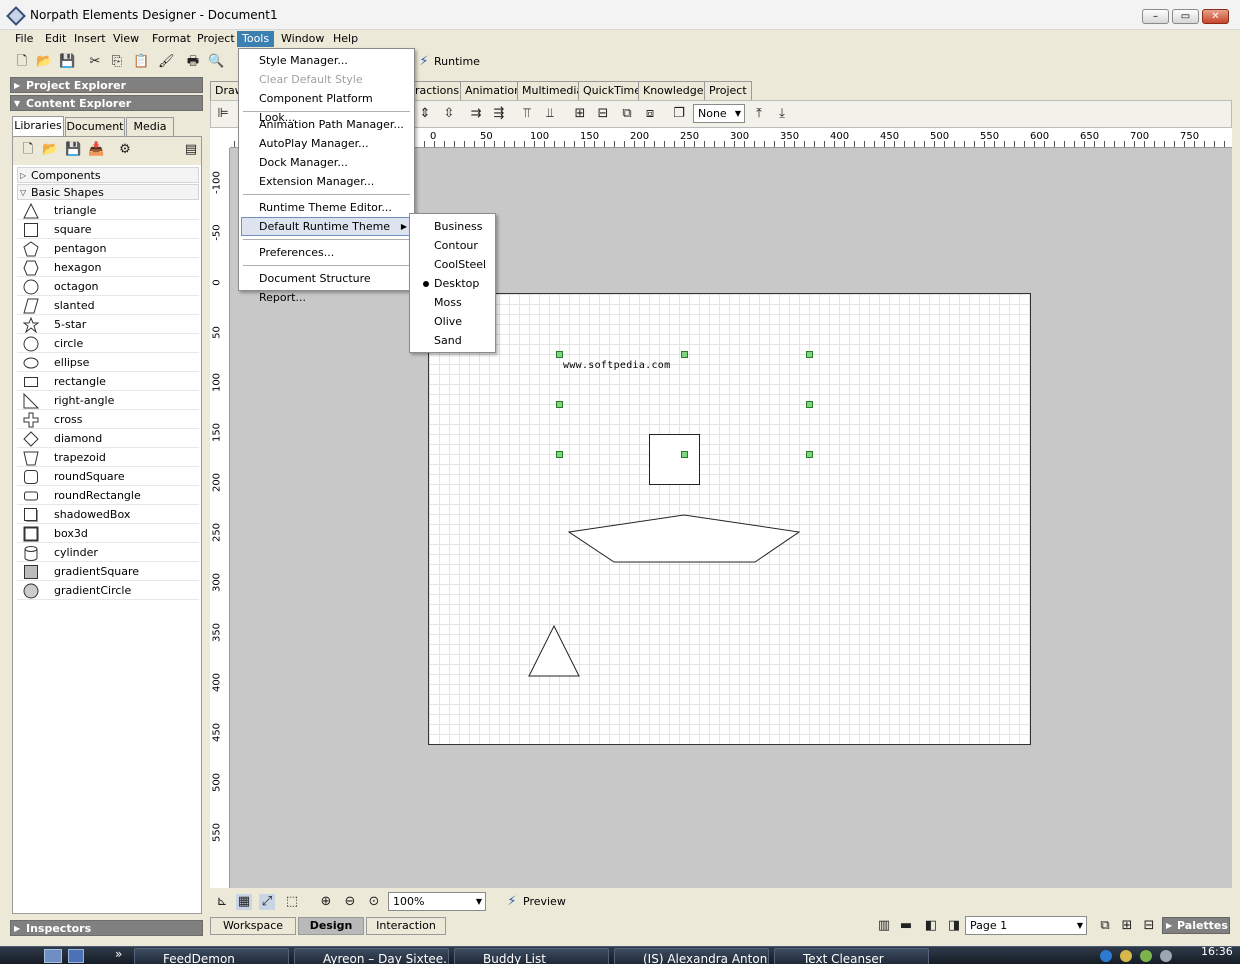  Describe the element at coordinates (954, 926) in the screenshot. I see `next-page-icon: ◨` at that location.